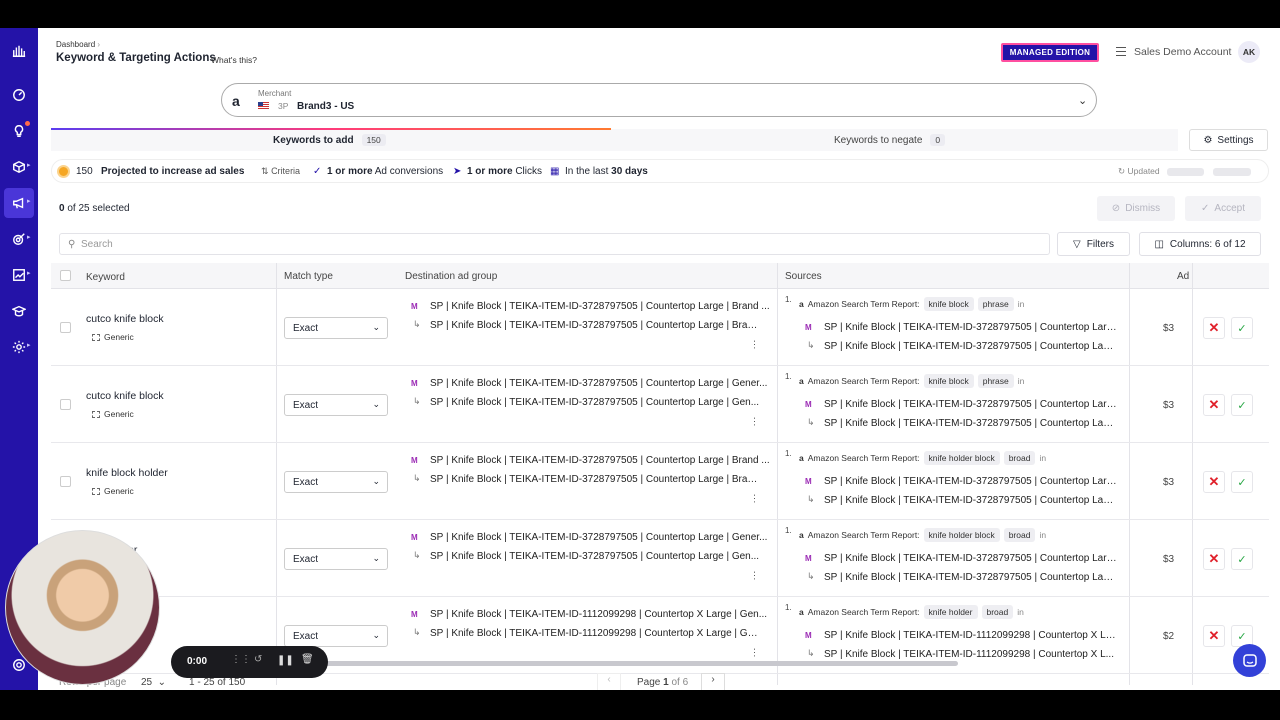 This screenshot has height=720, width=1280. I want to click on trash-icon: 🗑, so click(307, 659).